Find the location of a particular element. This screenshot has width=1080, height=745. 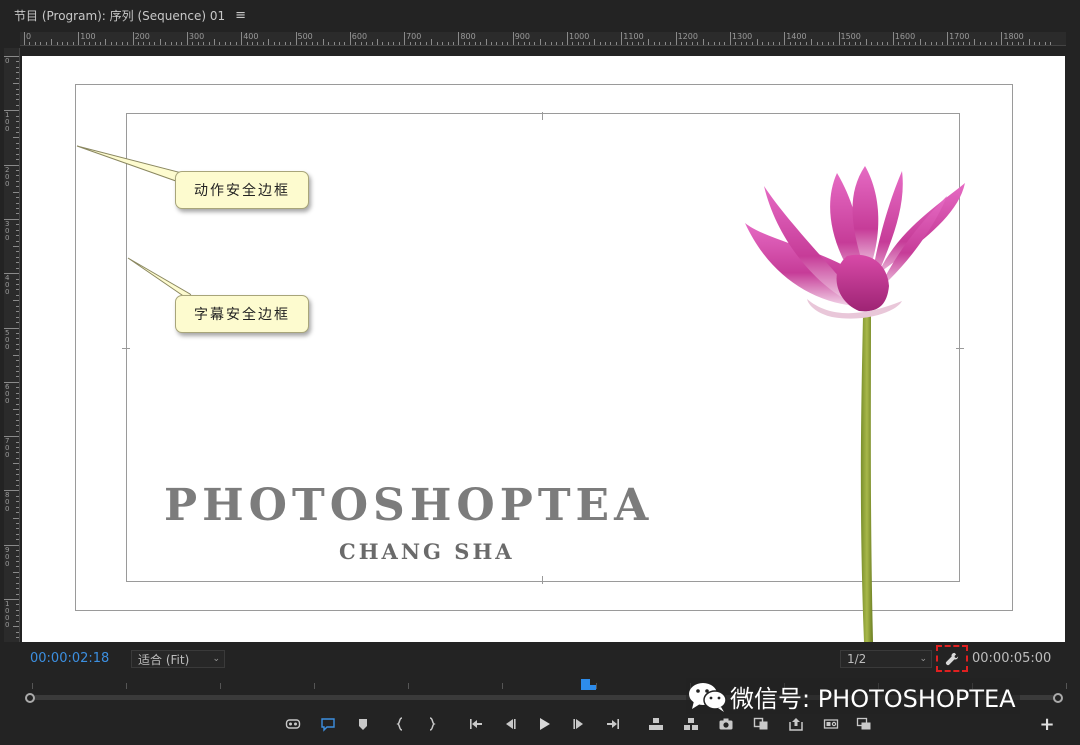

proxy-toggle-button is located at coordinates (831, 724).